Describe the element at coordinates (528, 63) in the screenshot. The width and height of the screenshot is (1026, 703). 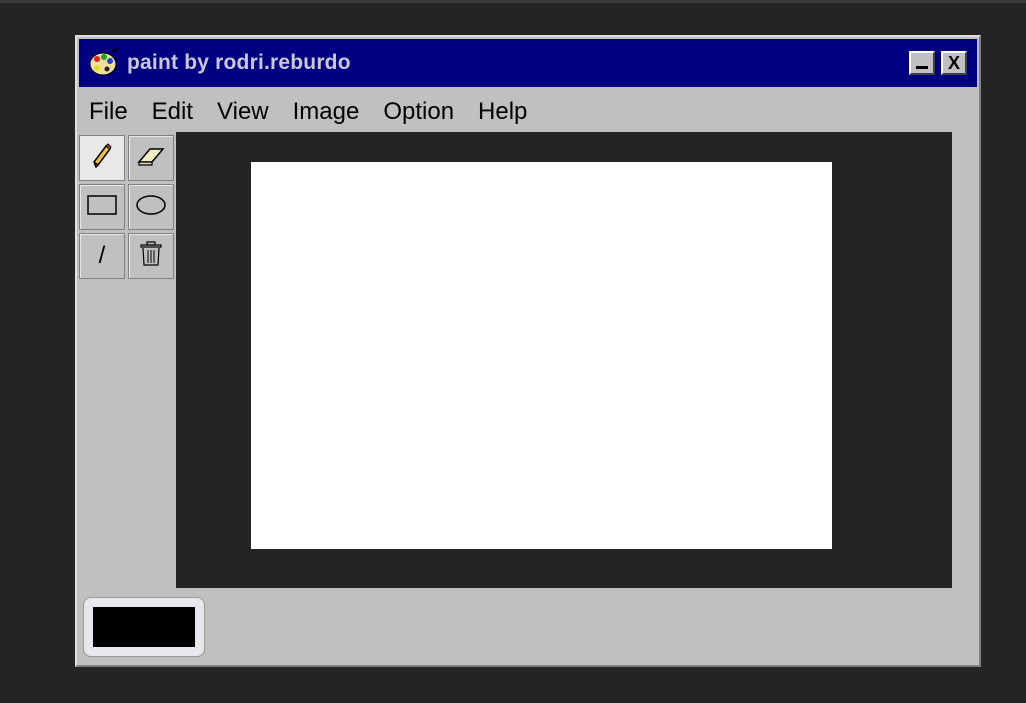
I see `title-bar: paint by rodri.reburdo X` at that location.